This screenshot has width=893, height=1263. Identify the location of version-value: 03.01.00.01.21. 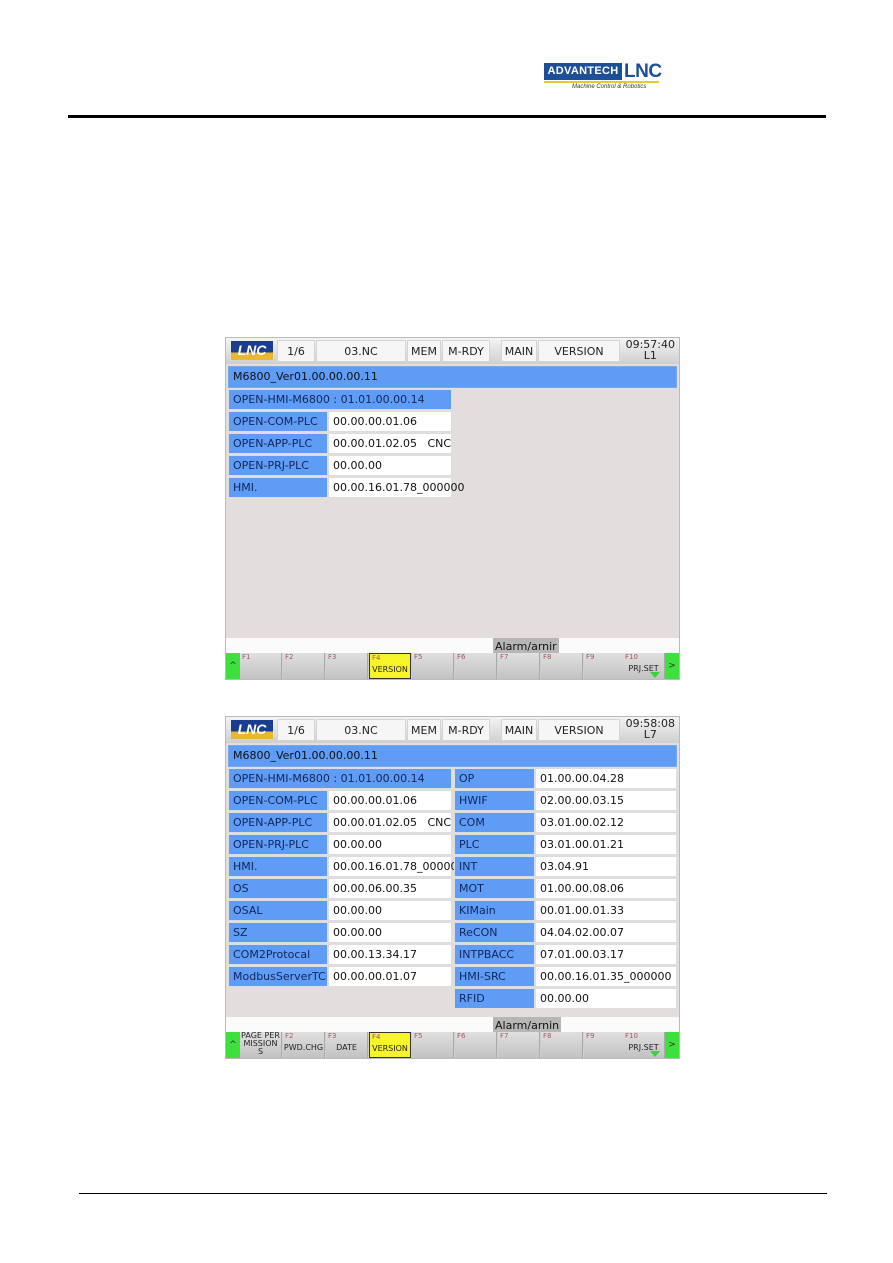
(606, 844).